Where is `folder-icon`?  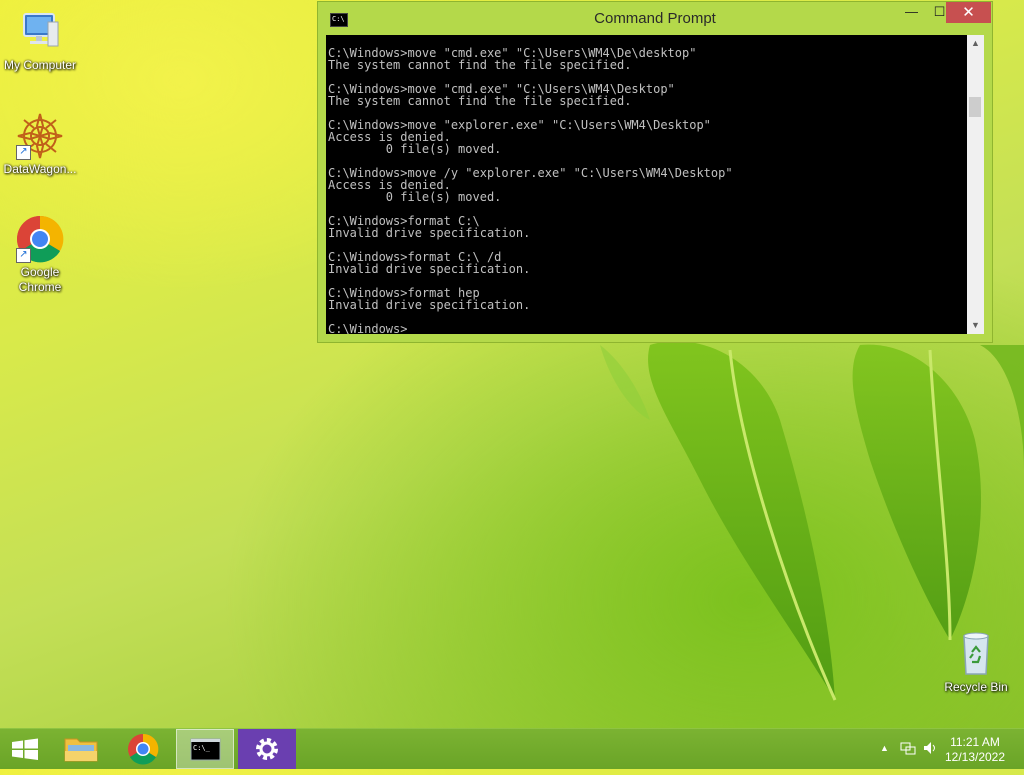 folder-icon is located at coordinates (81, 750).